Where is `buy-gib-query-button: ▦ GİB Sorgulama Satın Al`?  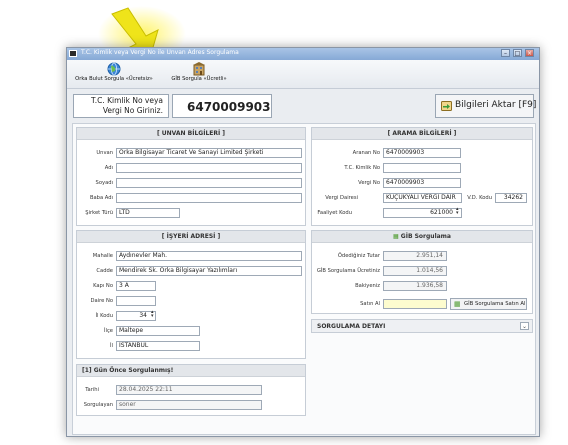 buy-gib-query-button: ▦ GİB Sorgulama Satın Al is located at coordinates (488, 304).